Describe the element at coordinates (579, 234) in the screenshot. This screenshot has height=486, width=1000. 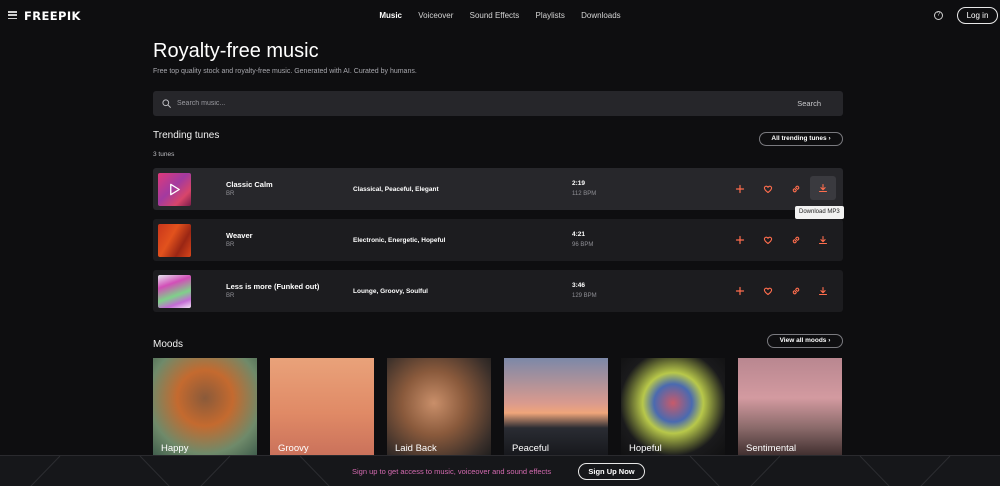
I see `track-duration: 4:21` at that location.